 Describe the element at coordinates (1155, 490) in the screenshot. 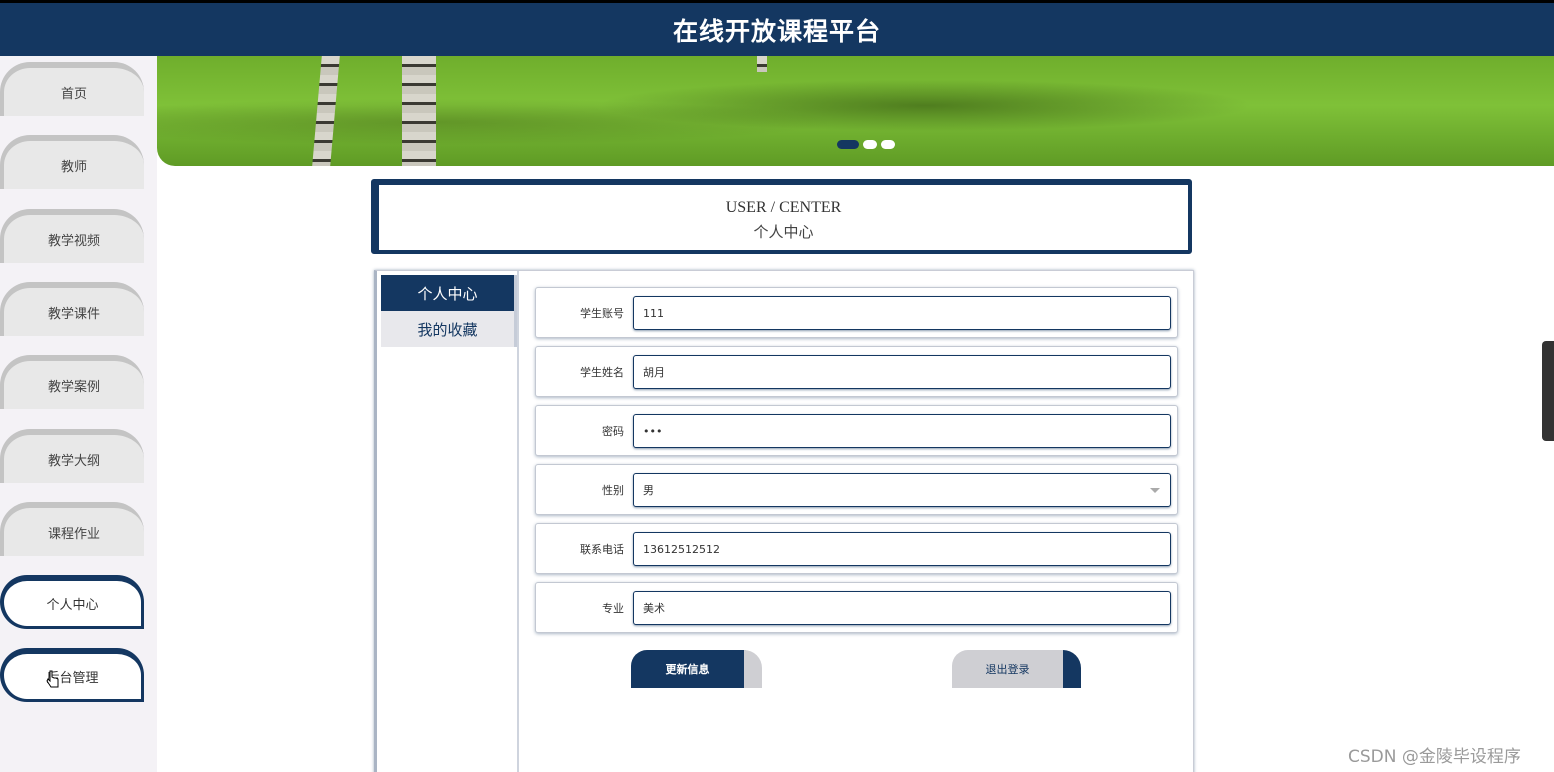

I see `chevron-down-icon` at that location.